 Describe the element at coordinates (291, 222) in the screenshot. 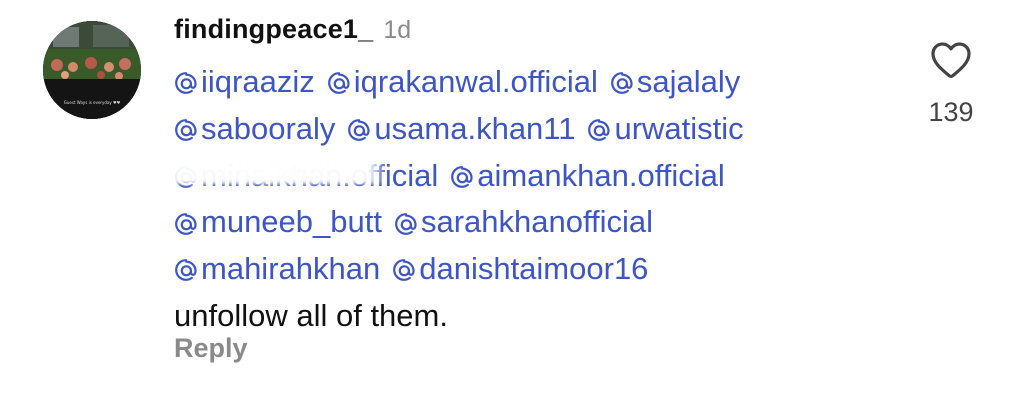

I see `mention-text: muneeb_butt` at that location.